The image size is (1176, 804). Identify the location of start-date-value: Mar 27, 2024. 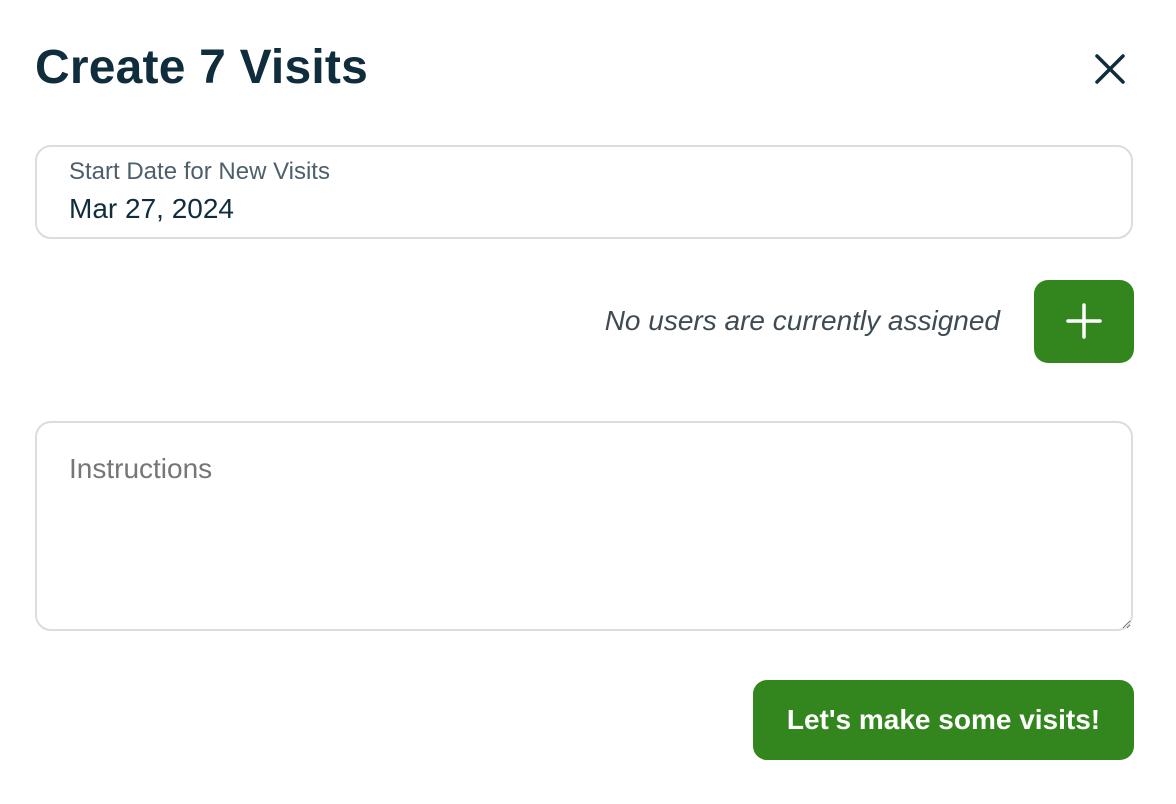
(151, 209).